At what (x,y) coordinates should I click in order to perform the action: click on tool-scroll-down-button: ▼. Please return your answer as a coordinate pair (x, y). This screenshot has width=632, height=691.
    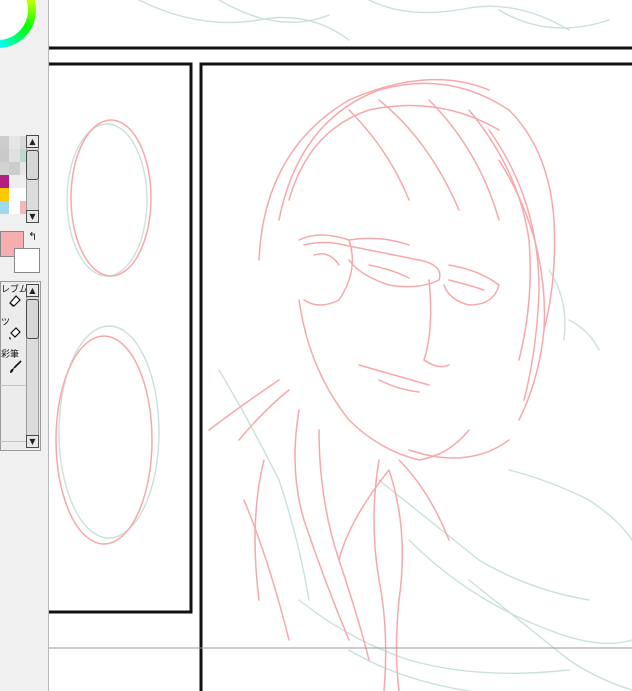
    Looking at the image, I should click on (32, 441).